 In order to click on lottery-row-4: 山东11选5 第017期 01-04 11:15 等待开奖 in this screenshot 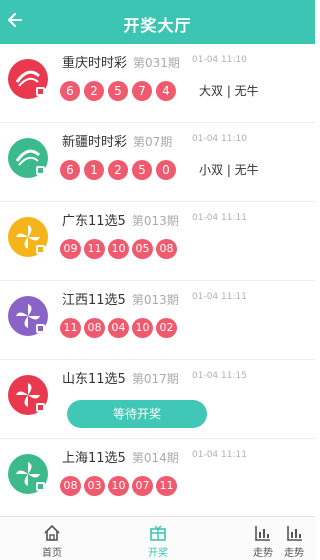, I will do `click(157, 399)`.